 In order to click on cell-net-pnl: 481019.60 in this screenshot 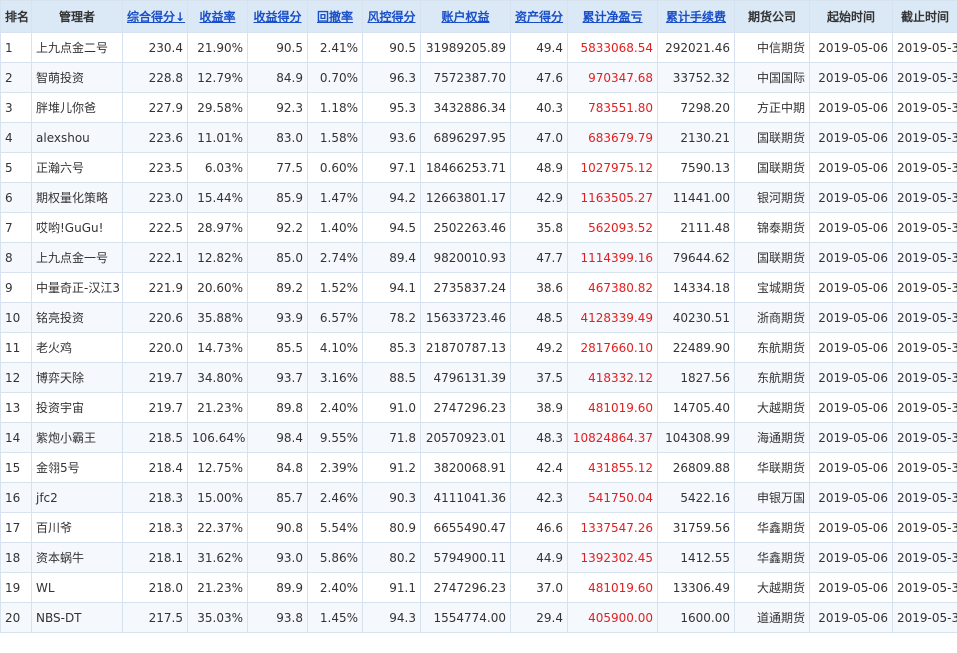, I will do `click(612, 587)`.